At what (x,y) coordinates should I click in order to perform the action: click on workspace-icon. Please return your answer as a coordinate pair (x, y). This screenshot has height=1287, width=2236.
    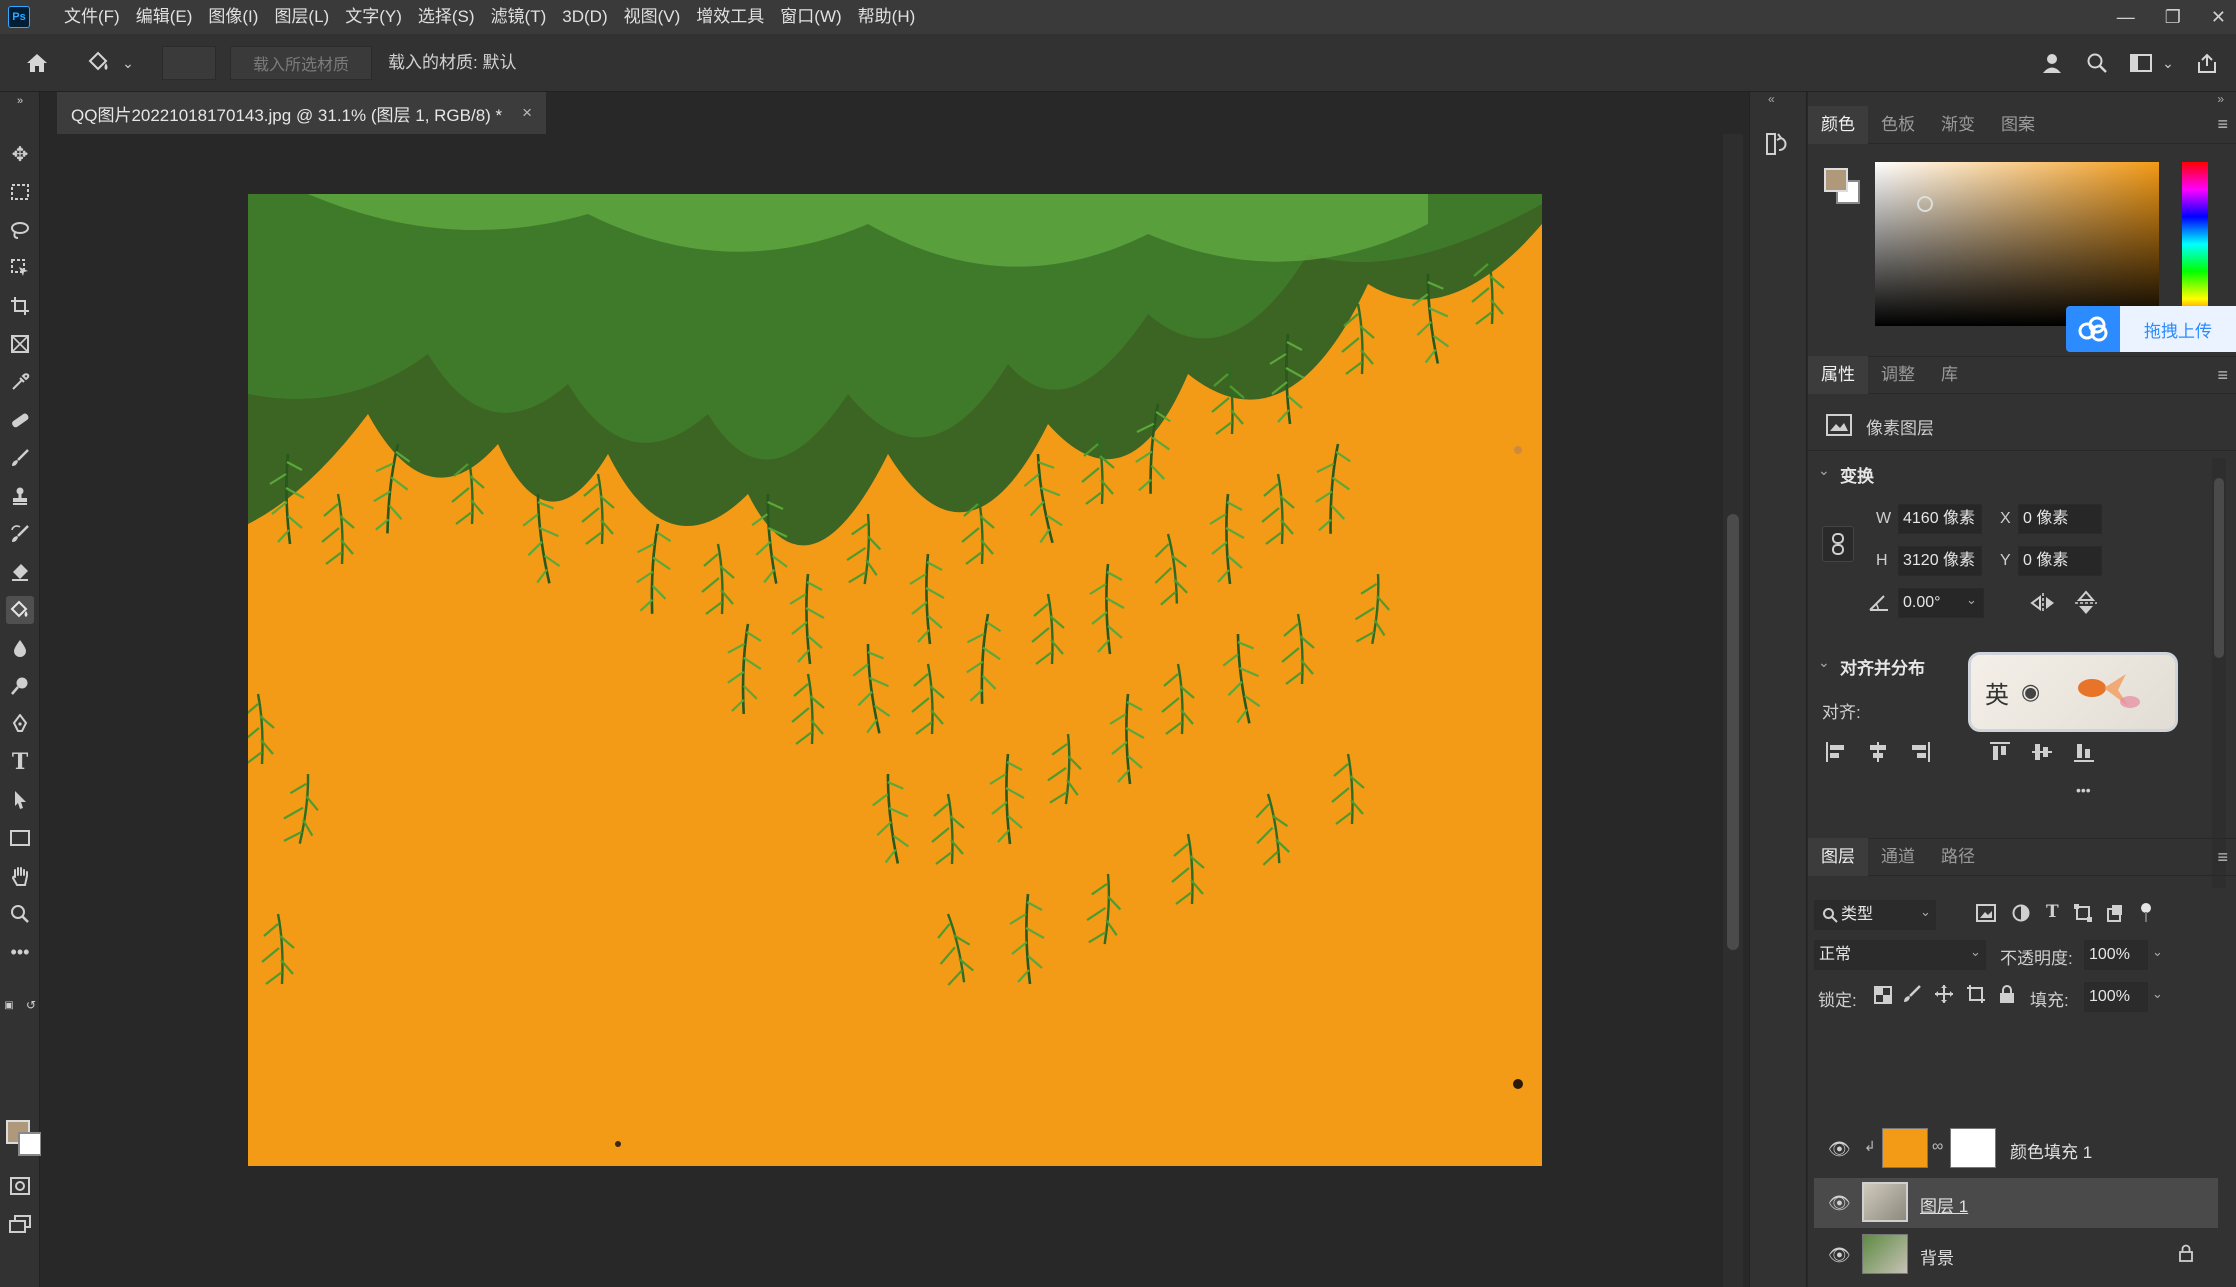
    Looking at the image, I should click on (2141, 63).